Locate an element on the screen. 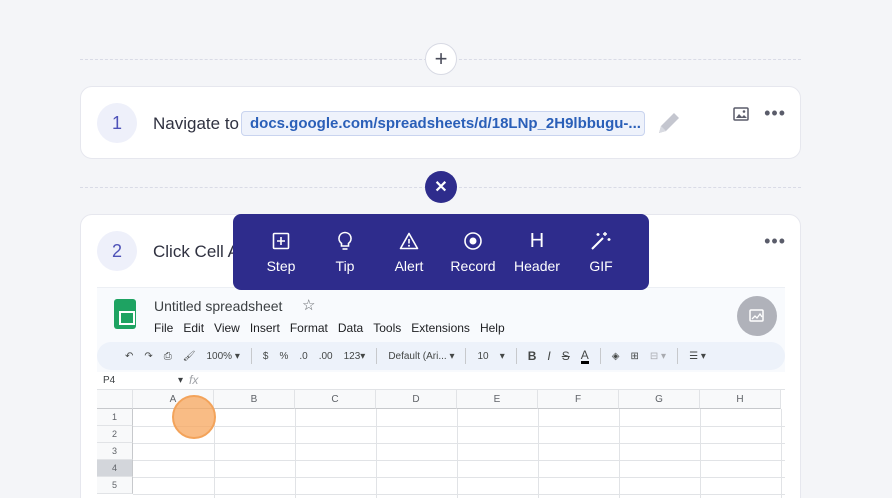 The width and height of the screenshot is (892, 498). font-select: Default (Ari... ▾ is located at coordinates (421, 356).